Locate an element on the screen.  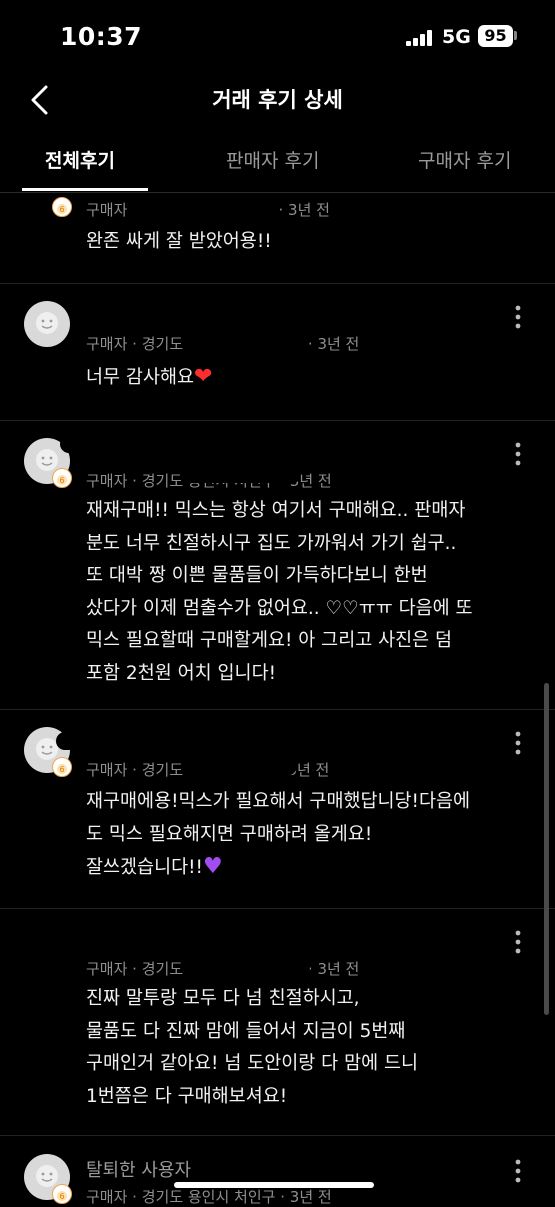
review-text: 완존 싸게 잘 받았어용!! is located at coordinates (179, 241).